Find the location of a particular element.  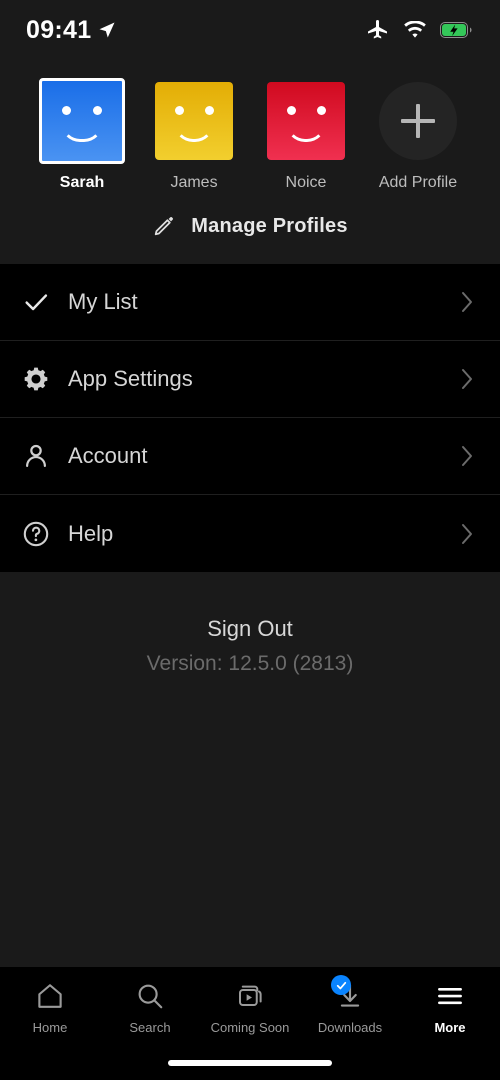

status-bar-left: 09:41 is located at coordinates (71, 30).